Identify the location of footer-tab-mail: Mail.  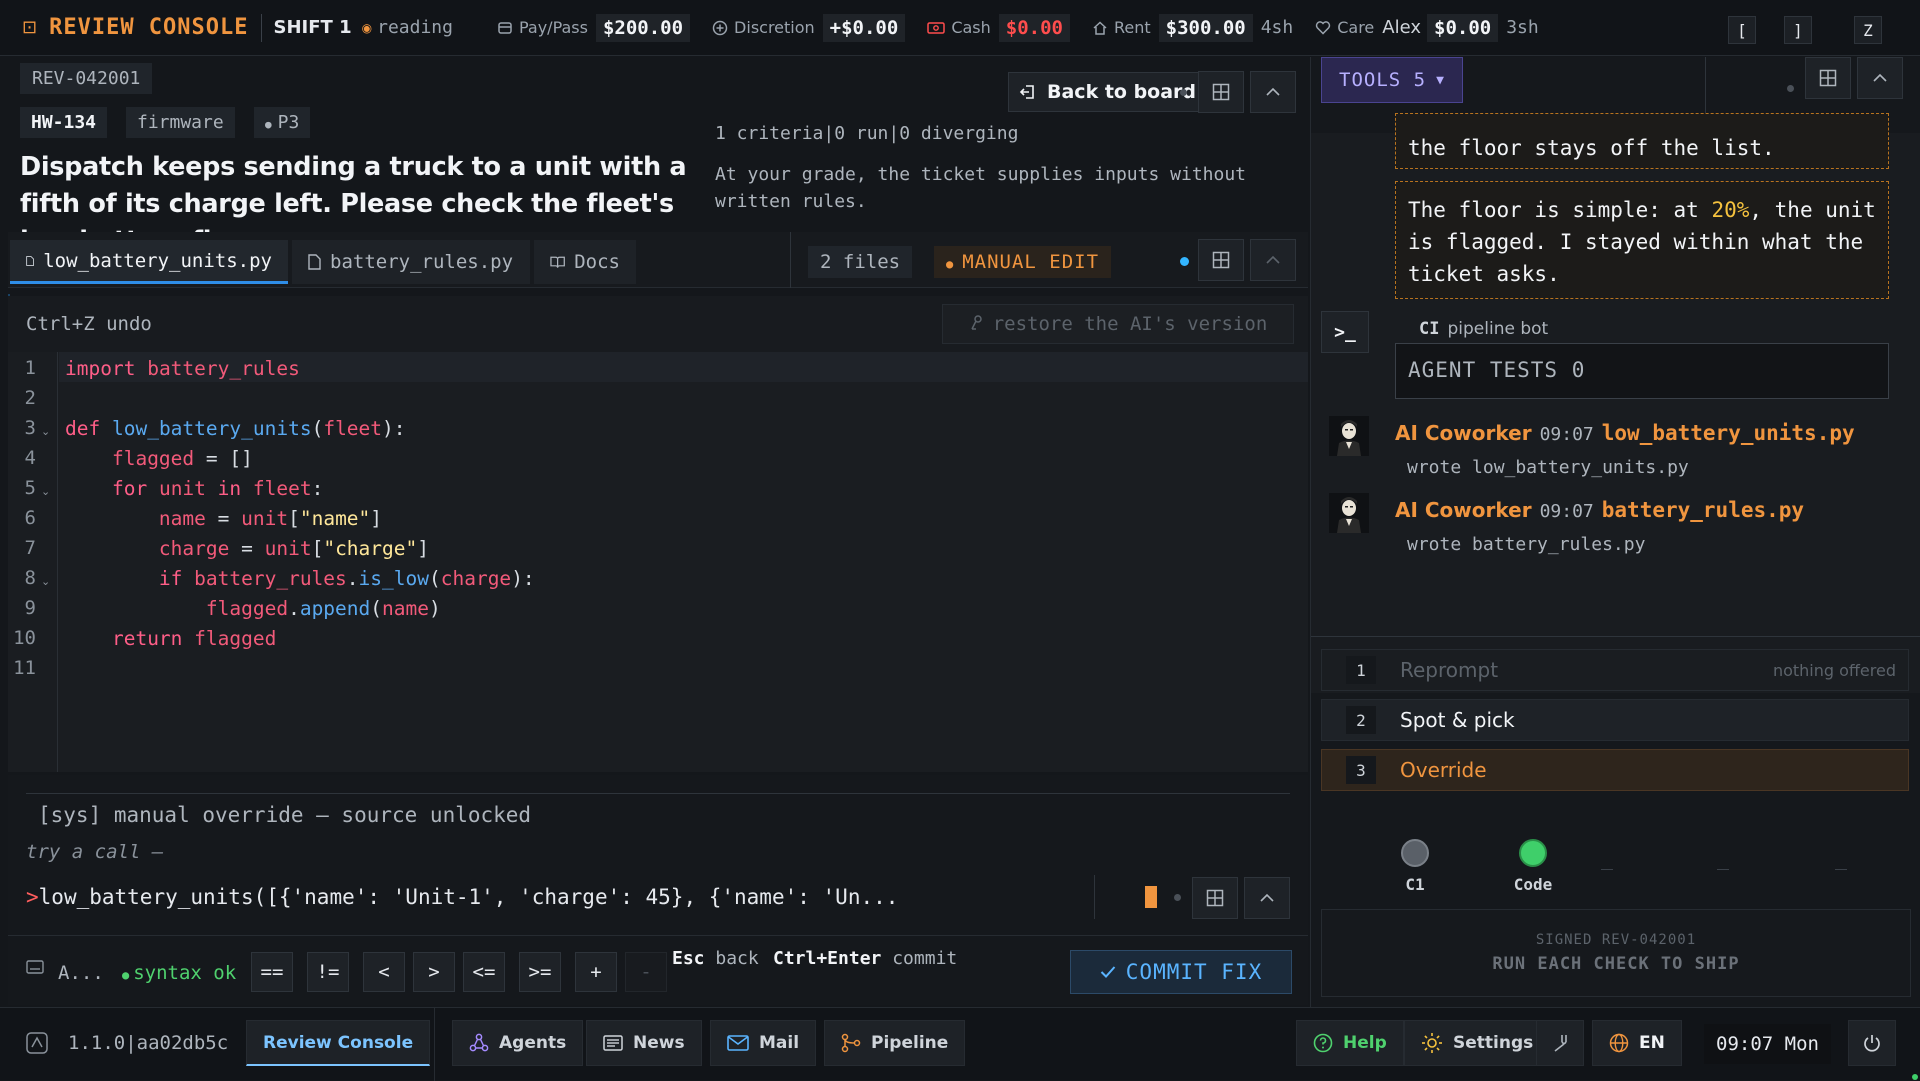
(763, 1043).